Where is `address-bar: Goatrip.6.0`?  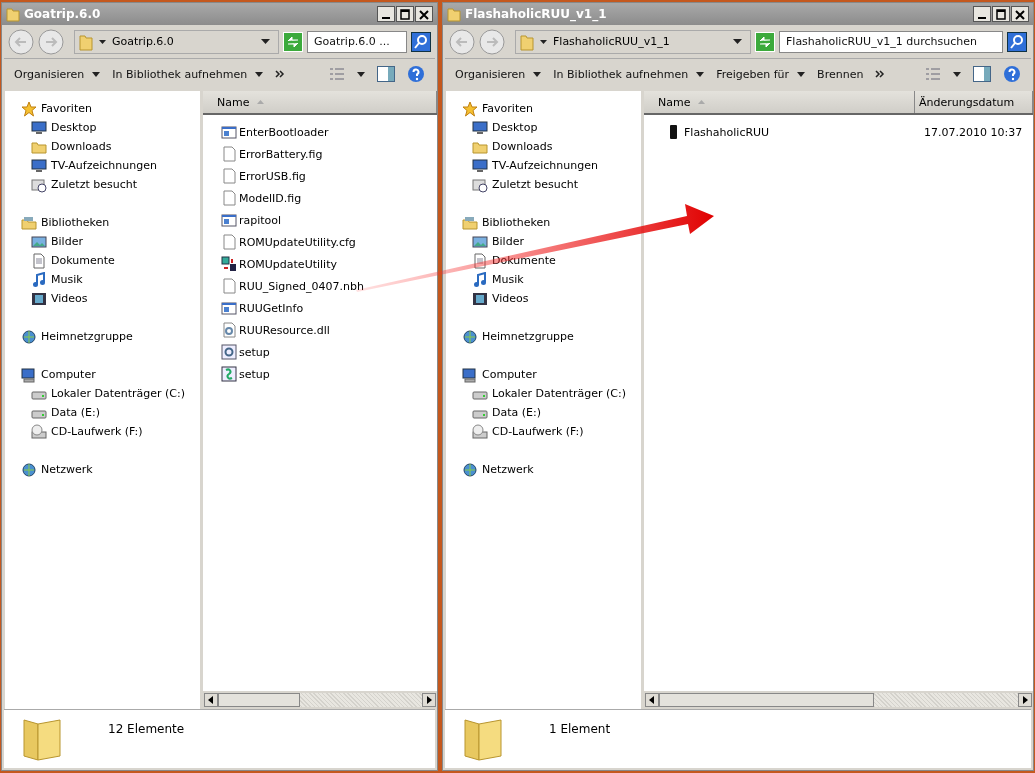 address-bar: Goatrip.6.0 is located at coordinates (176, 41).